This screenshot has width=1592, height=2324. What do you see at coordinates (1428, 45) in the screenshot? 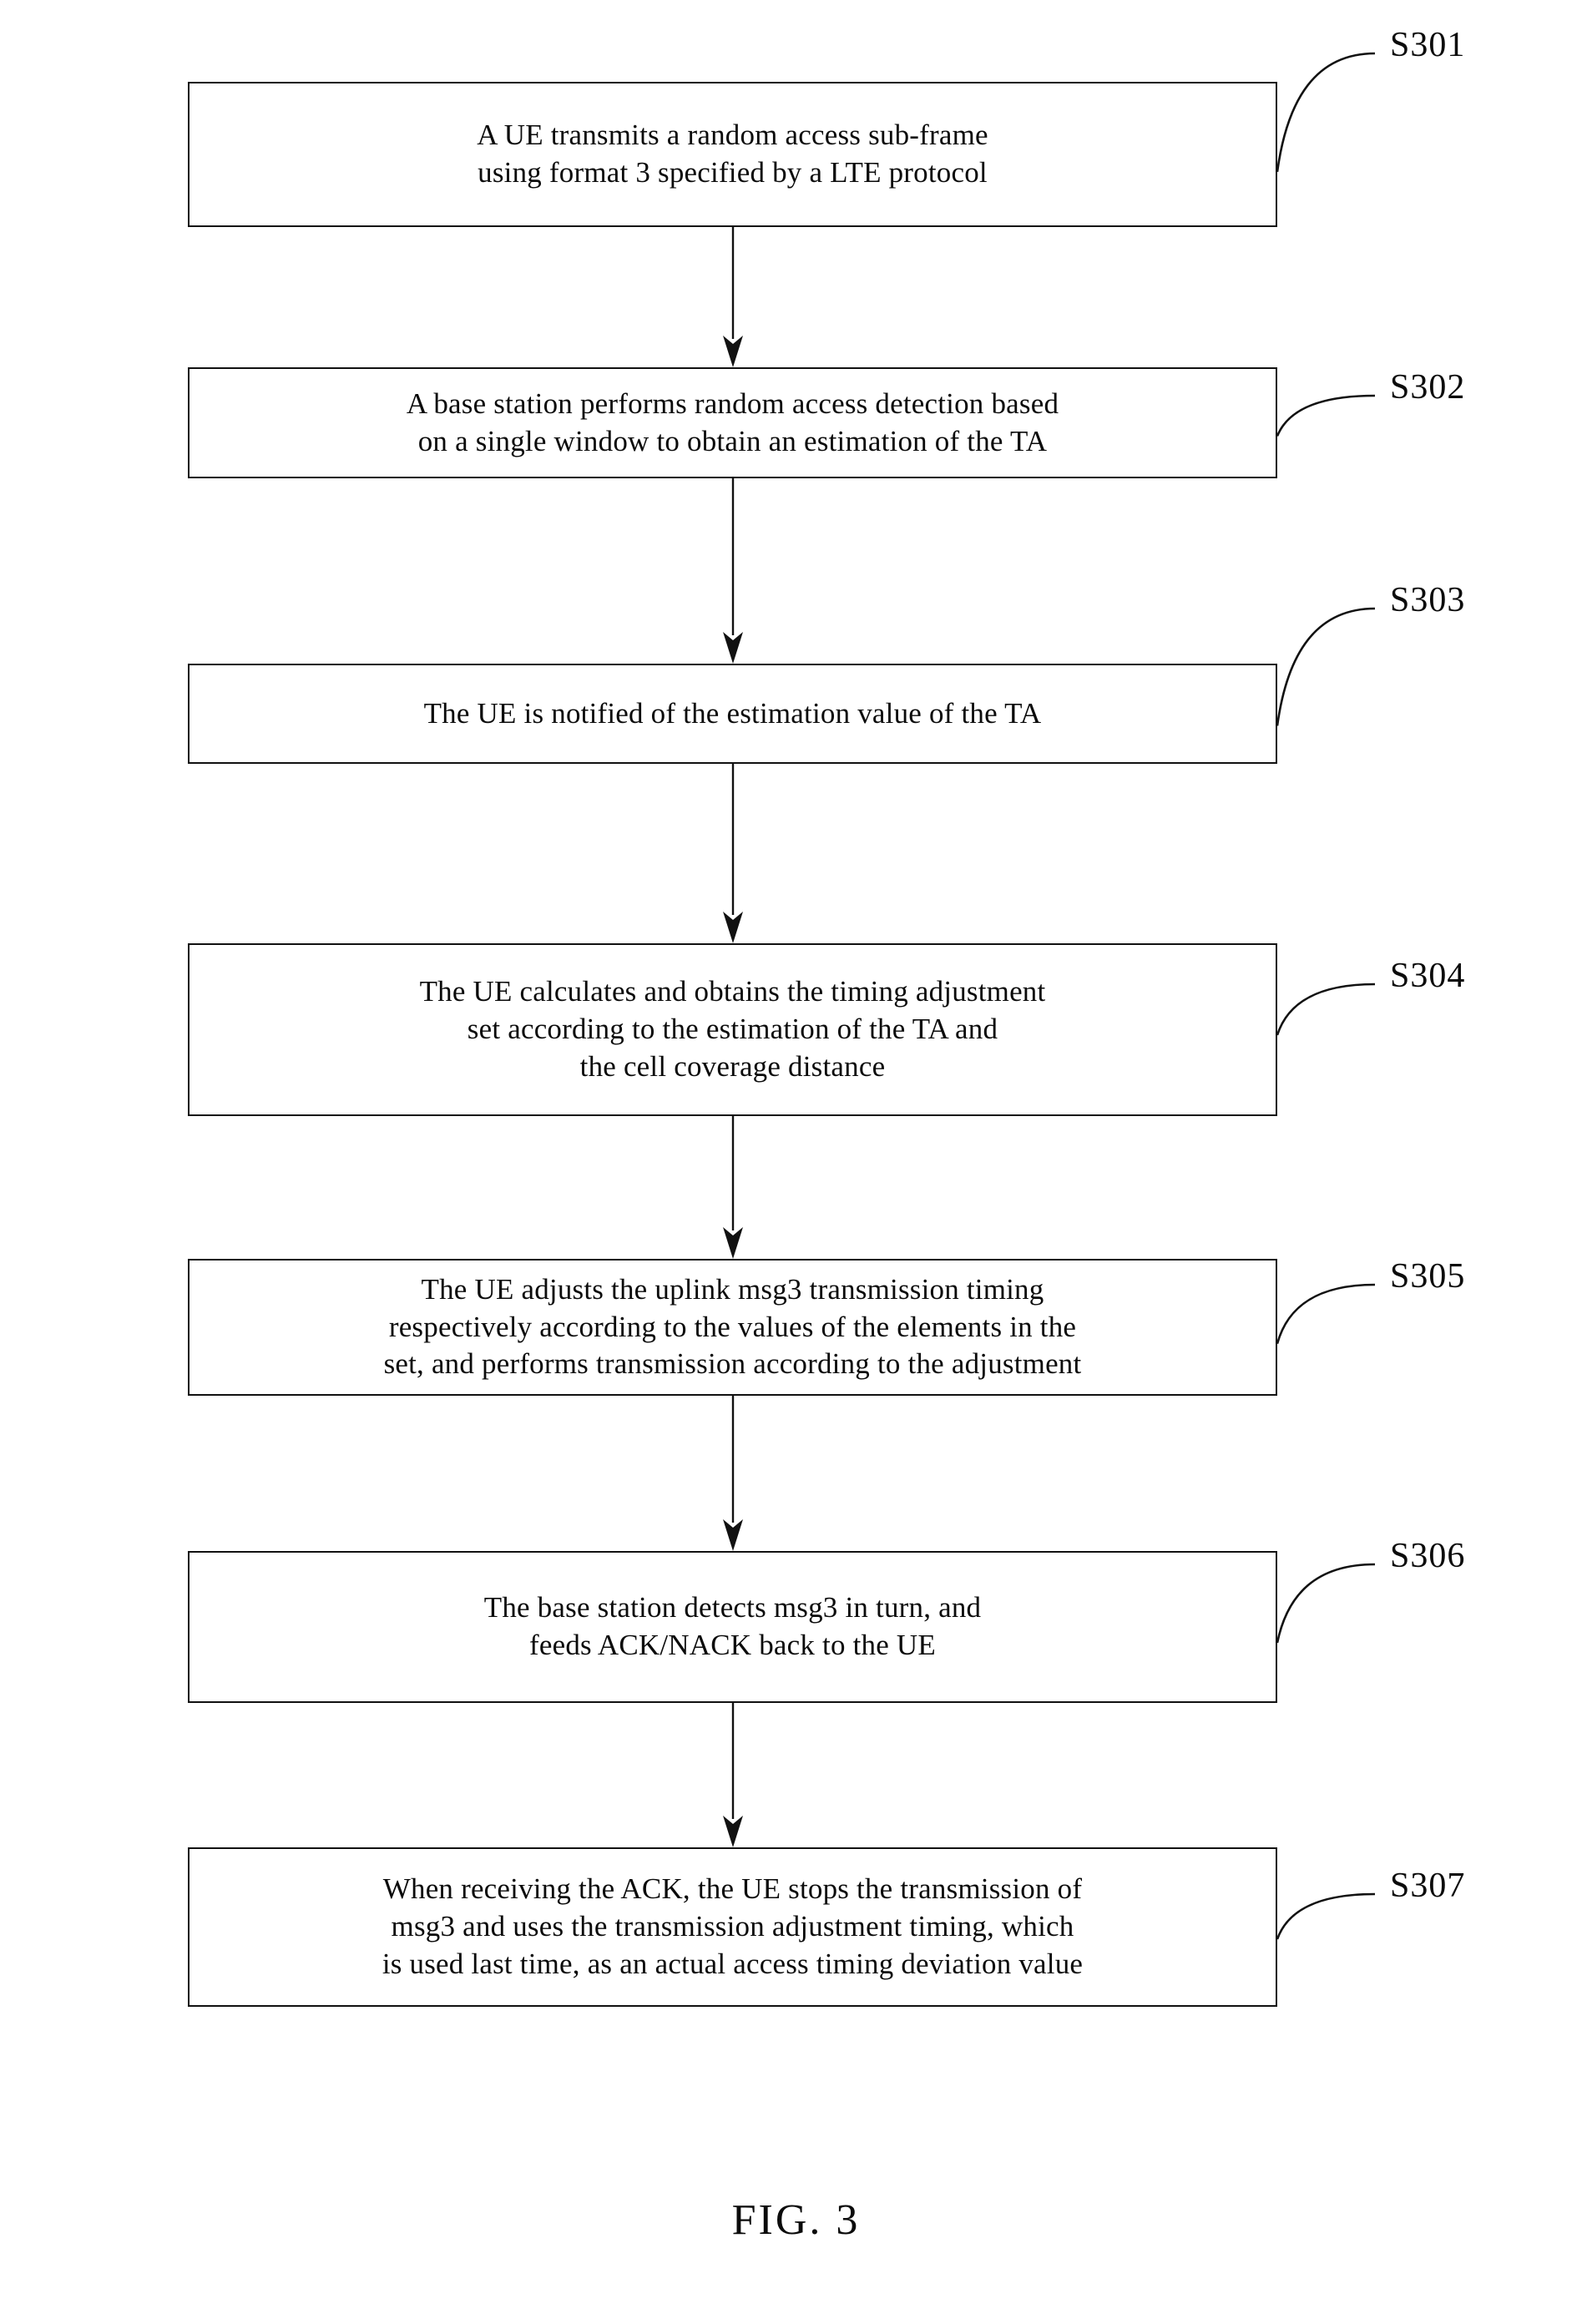
I see `step-number-label-s301: S301` at bounding box center [1428, 45].